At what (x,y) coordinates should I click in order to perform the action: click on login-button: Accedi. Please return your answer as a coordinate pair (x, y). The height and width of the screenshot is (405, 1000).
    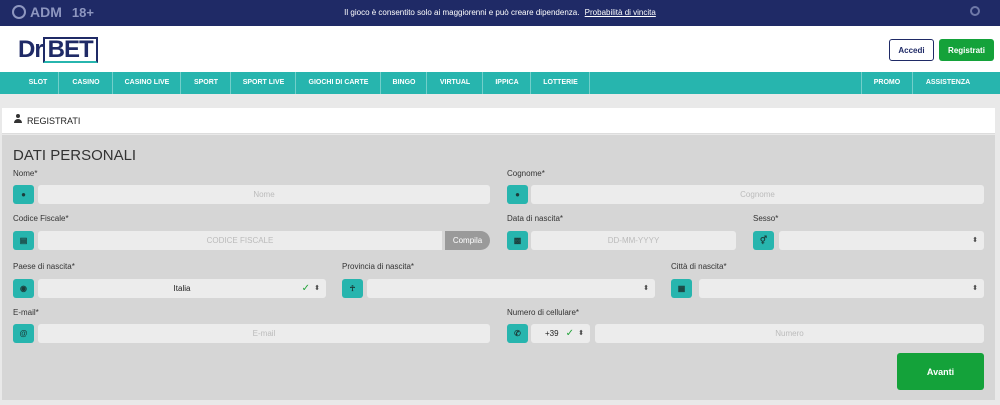
    Looking at the image, I should click on (911, 50).